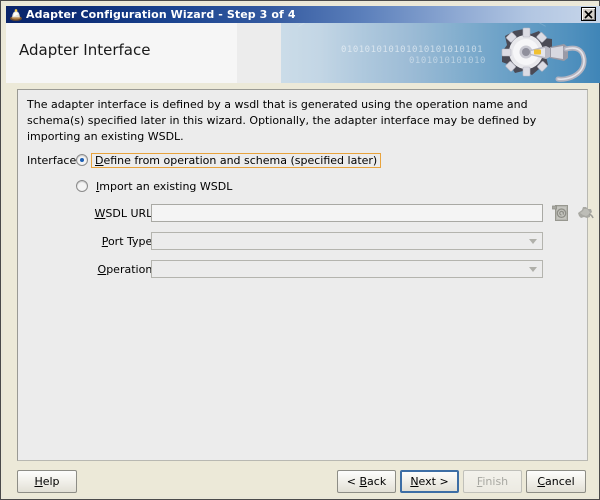 This screenshot has height=500, width=600. What do you see at coordinates (585, 213) in the screenshot?
I see `search-wsdl-icon` at bounding box center [585, 213].